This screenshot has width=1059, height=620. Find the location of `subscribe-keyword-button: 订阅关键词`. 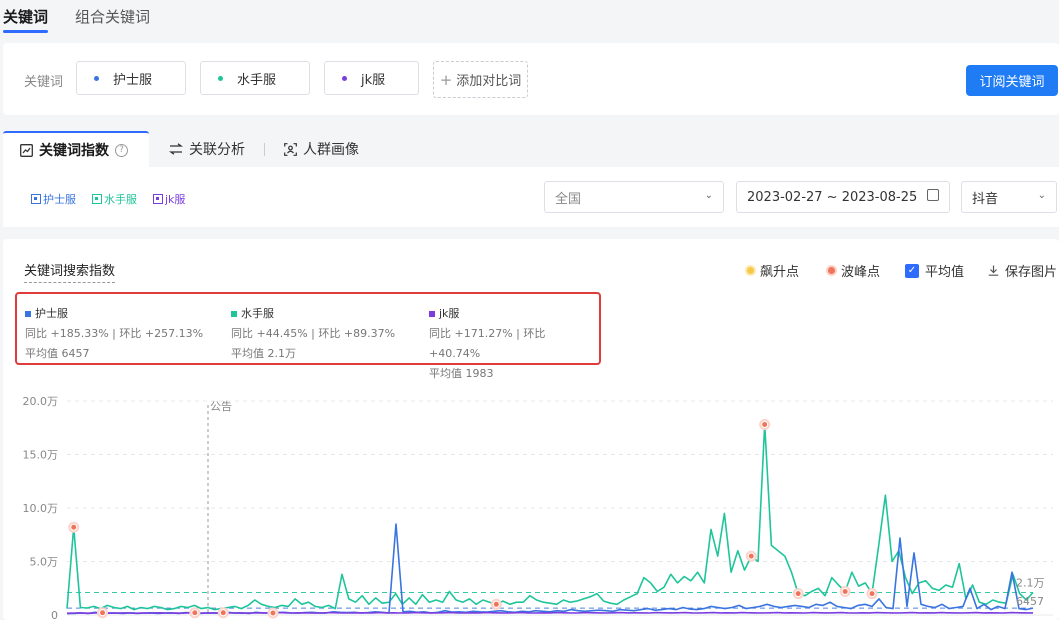

subscribe-keyword-button: 订阅关键词 is located at coordinates (1012, 80).